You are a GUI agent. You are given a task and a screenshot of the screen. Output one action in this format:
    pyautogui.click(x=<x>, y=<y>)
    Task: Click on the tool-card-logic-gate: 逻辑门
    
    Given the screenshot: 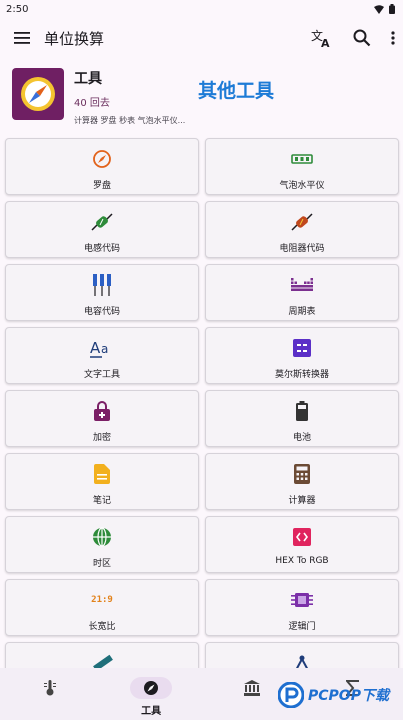 What is the action you would take?
    pyautogui.click(x=302, y=607)
    